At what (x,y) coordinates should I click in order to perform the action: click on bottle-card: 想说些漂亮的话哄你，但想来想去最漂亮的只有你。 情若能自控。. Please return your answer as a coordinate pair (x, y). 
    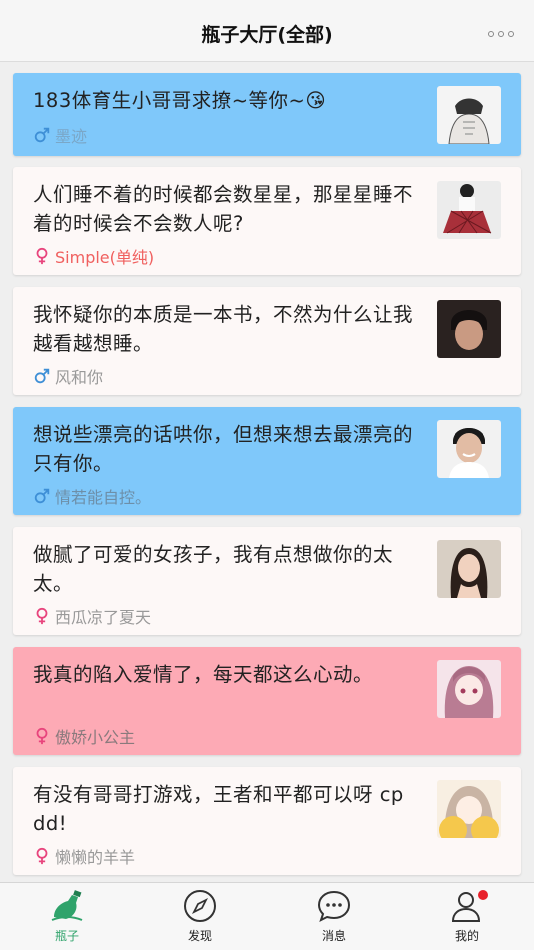
    Looking at the image, I should click on (267, 461).